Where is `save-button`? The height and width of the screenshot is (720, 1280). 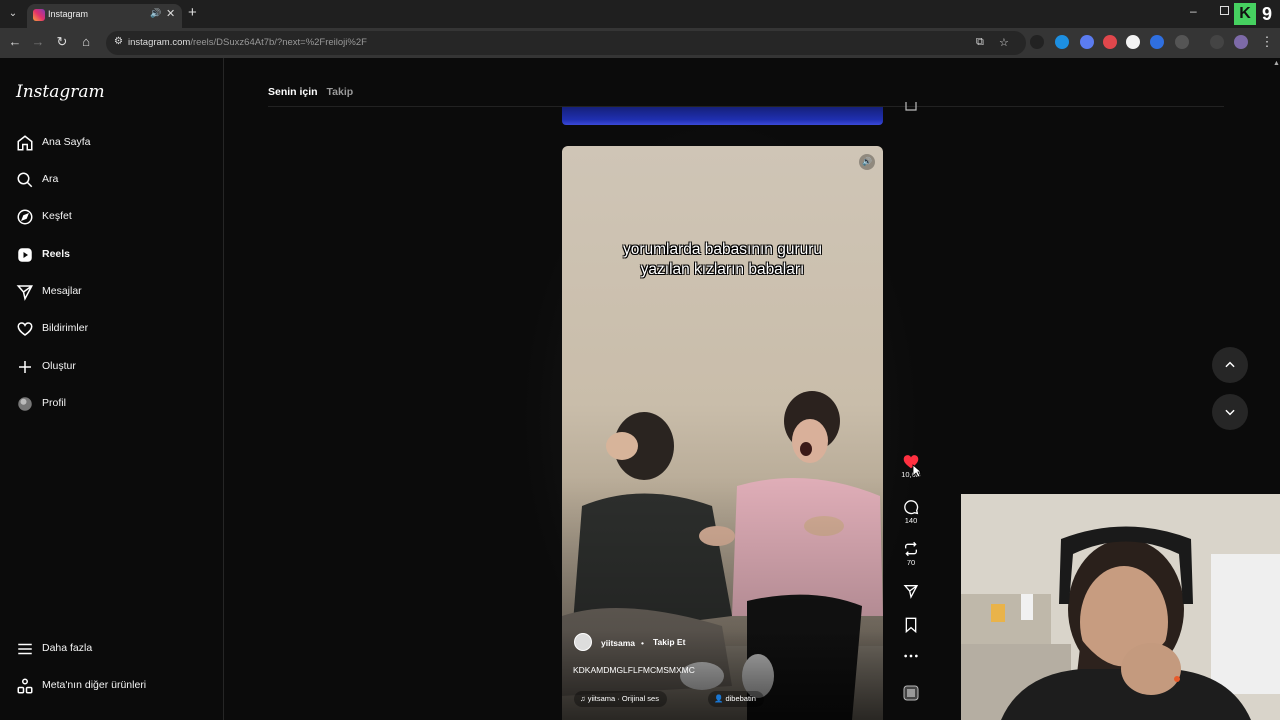
save-button is located at coordinates (911, 625).